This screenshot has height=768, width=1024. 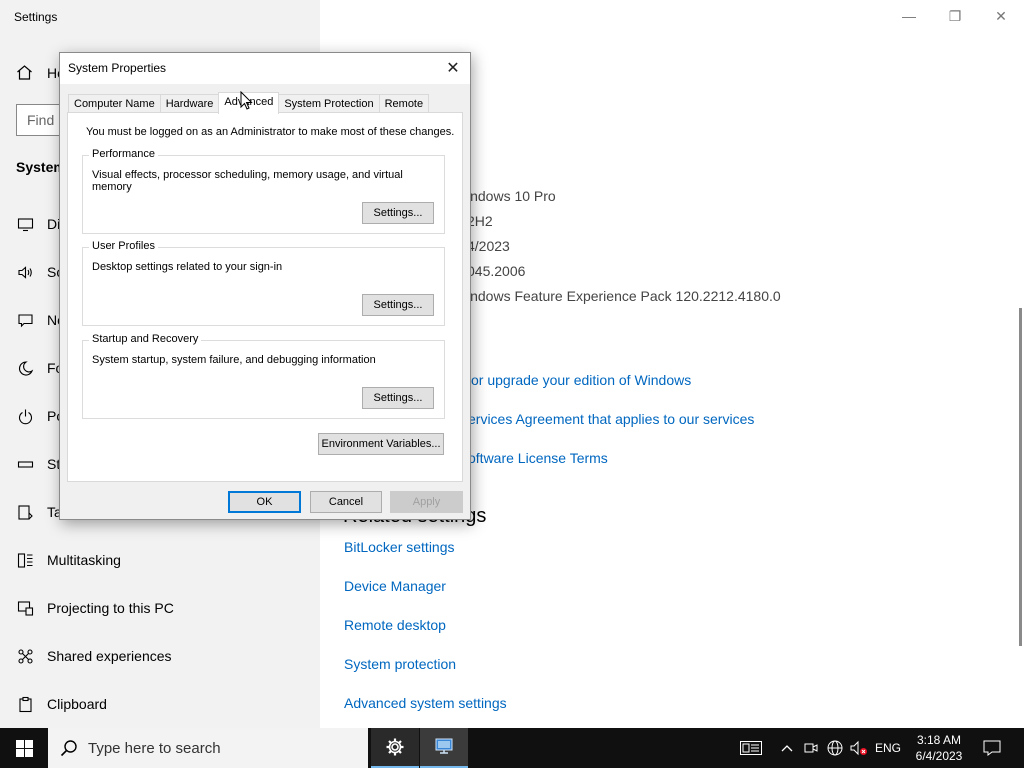 What do you see at coordinates (346, 502) in the screenshot?
I see `cancel-button: Cancel` at bounding box center [346, 502].